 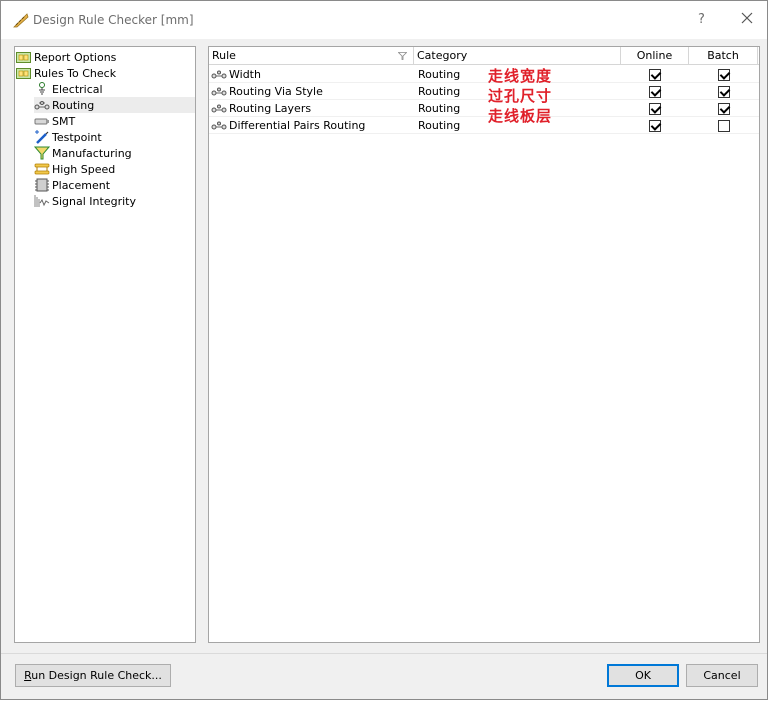 I want to click on tree-item-manufacturing: Manufacturing, so click(x=83, y=153).